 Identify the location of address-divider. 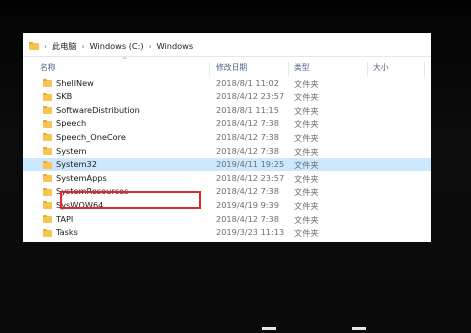
(227, 56).